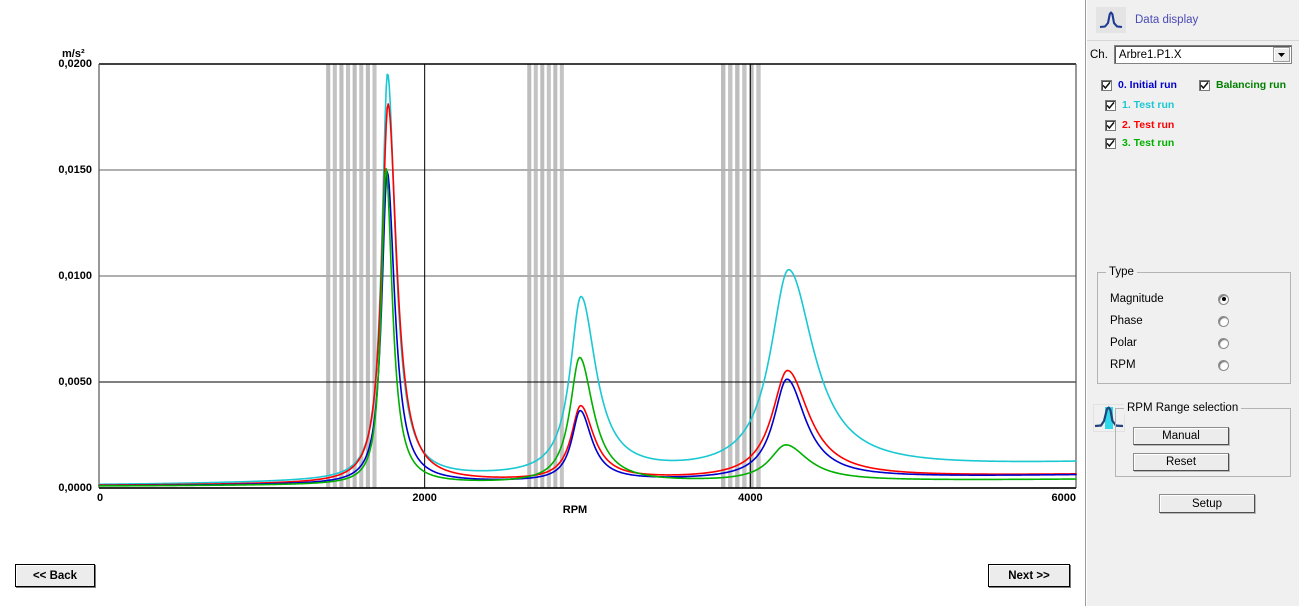 Image resolution: width=1299 pixels, height=606 pixels. I want to click on legend-item-label: 2. Test run, so click(1148, 125).